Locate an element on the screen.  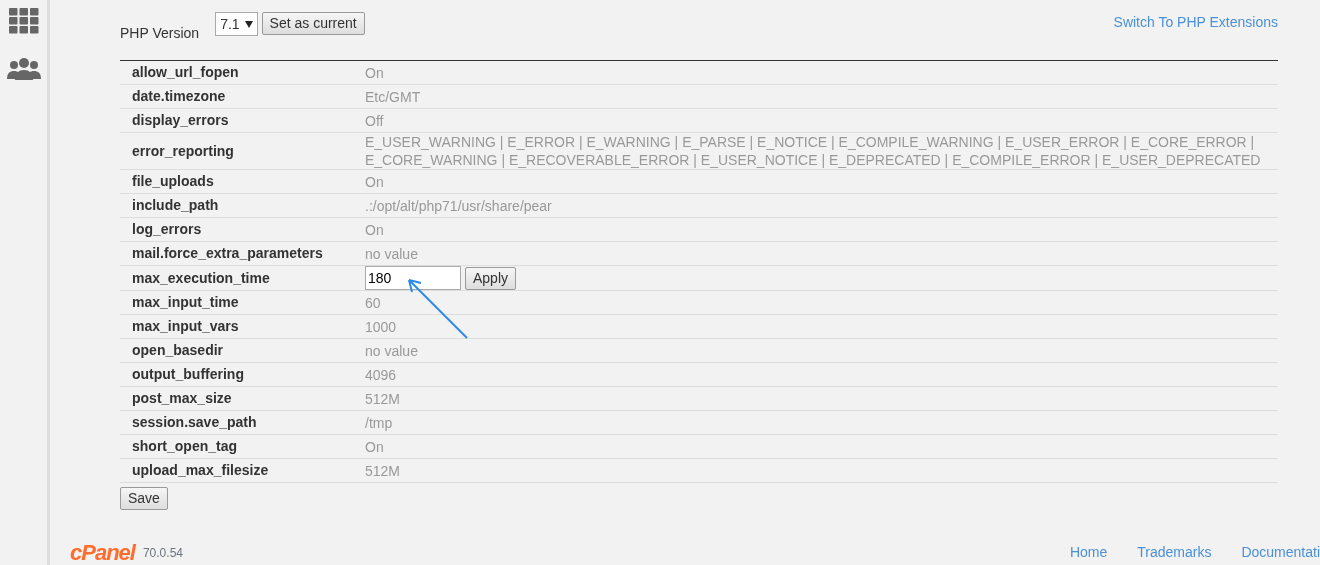
option-value: /tmp is located at coordinates (379, 422).